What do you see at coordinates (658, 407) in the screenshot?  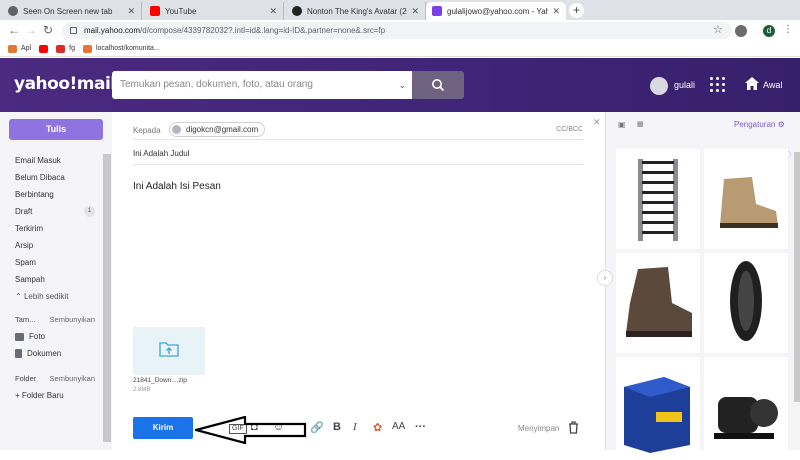 I see `ad-product-paper-box` at bounding box center [658, 407].